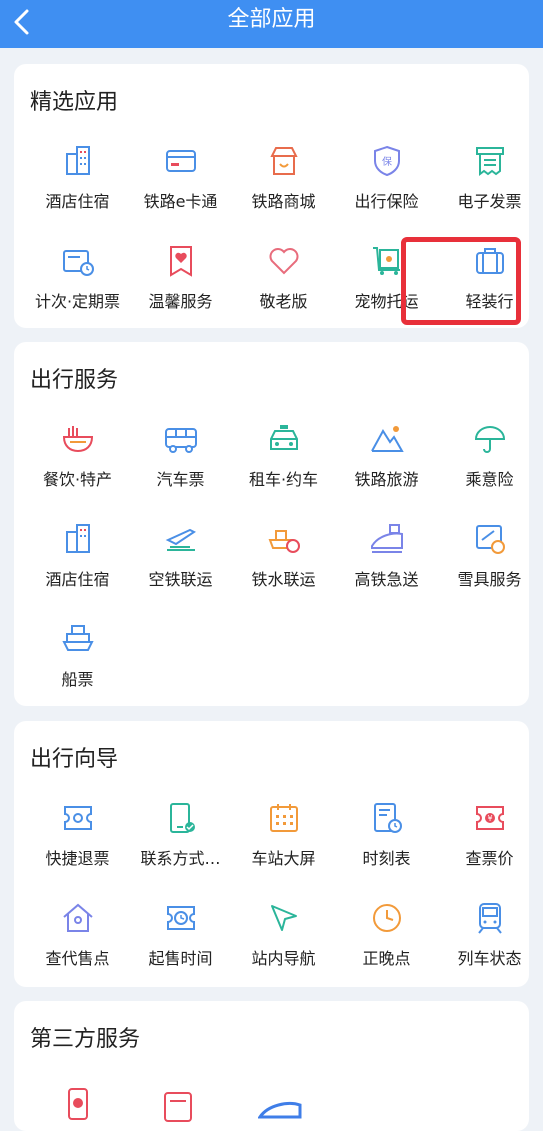 The height and width of the screenshot is (1131, 543). What do you see at coordinates (386, 288) in the screenshot?
I see `app-pet-shipping: 宠物托运` at bounding box center [386, 288].